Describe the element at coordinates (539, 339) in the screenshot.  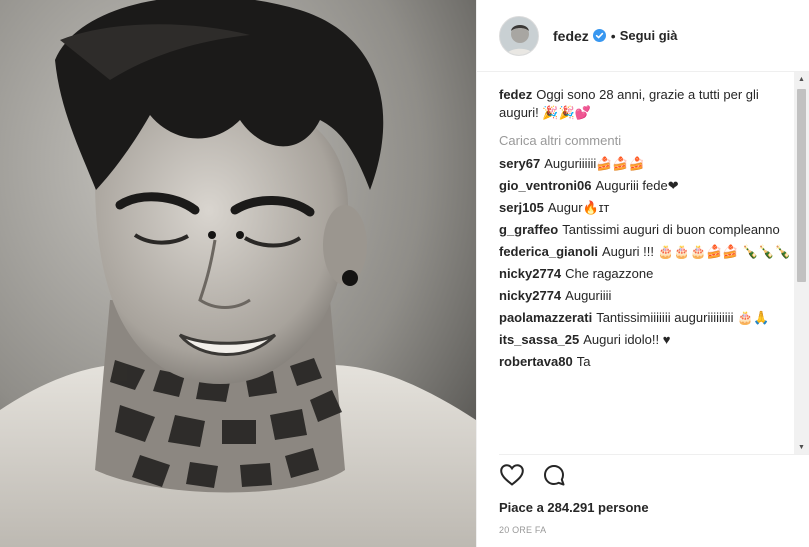
I see `comment-username: its_sassa_25` at that location.